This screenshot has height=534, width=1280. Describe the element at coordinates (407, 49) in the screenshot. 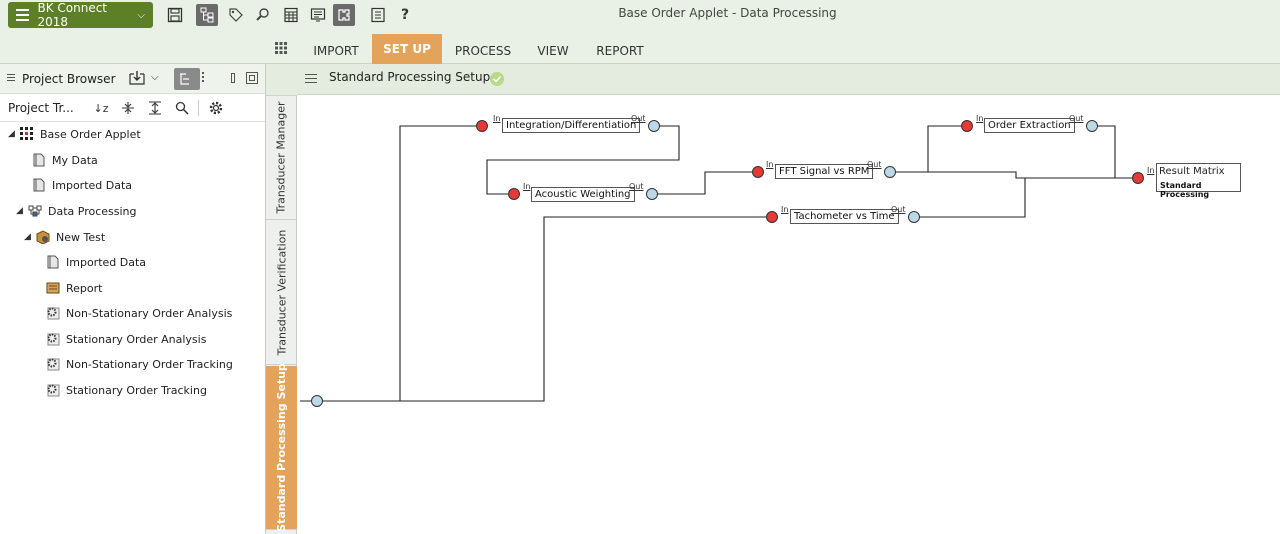

I see `tab-setup: SET UP` at that location.